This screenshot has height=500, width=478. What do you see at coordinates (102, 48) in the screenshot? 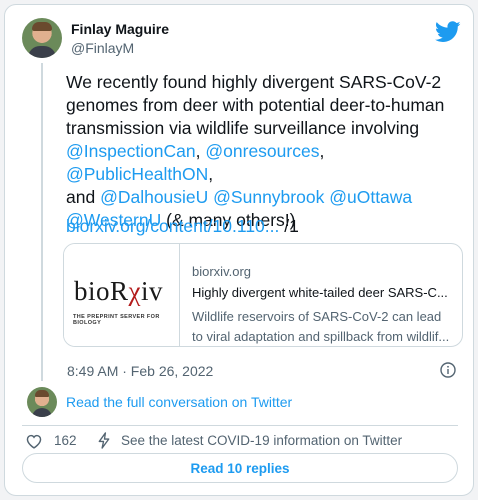
I see `author-handle: @FinlayM` at bounding box center [102, 48].